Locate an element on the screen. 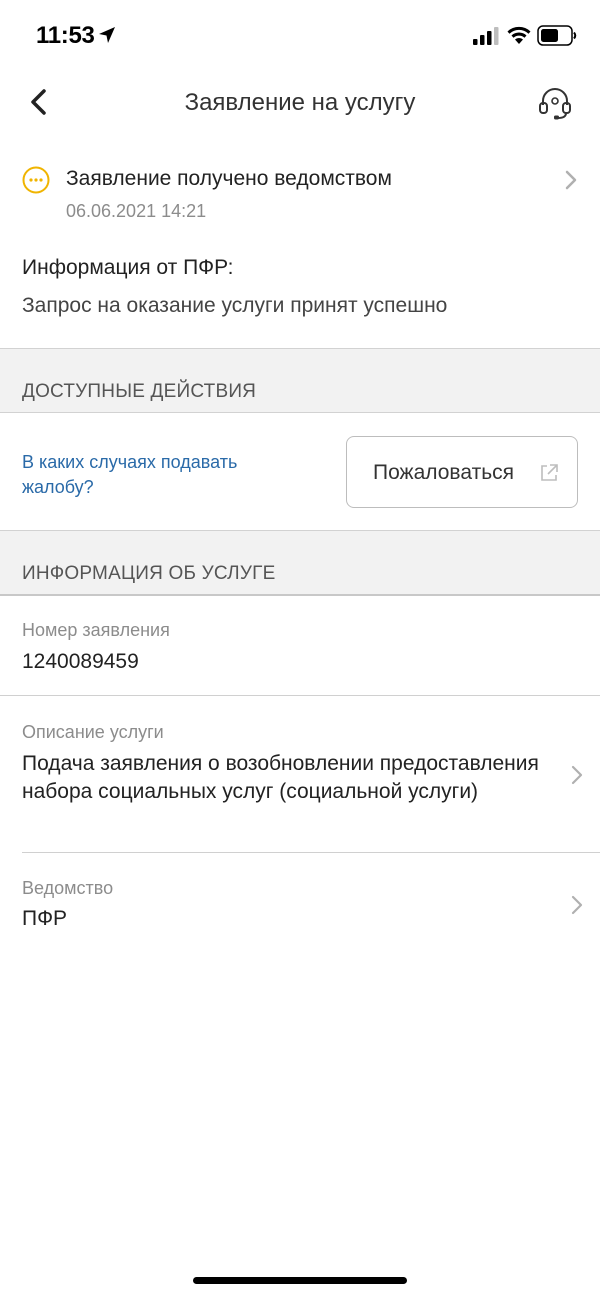  service-description-label: Описание услуги is located at coordinates (93, 732).